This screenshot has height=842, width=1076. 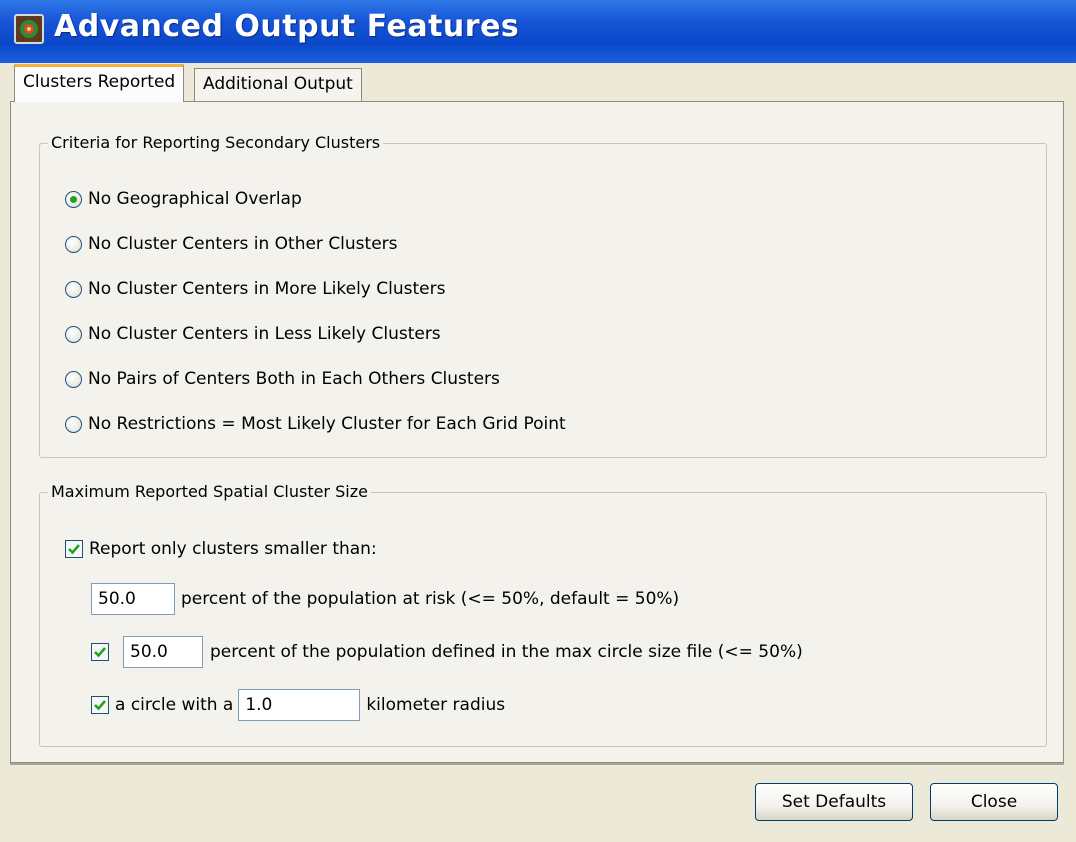 I want to click on option-label: No Cluster Centers in Other Clusters, so click(x=243, y=244).